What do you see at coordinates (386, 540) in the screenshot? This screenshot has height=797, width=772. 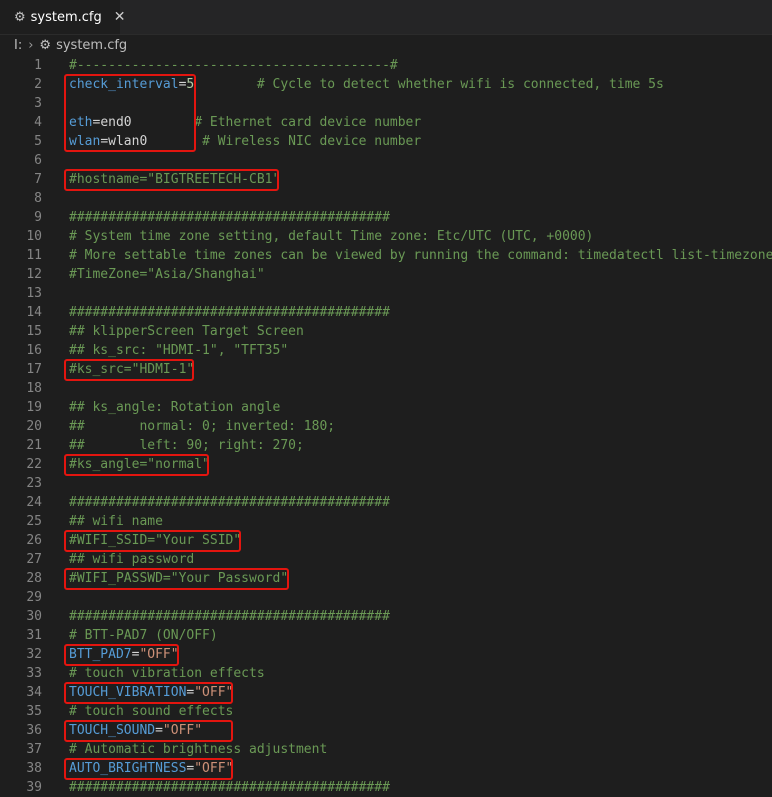 I see `code-line: 26 #WIFI_SSID="Your SSID"` at bounding box center [386, 540].